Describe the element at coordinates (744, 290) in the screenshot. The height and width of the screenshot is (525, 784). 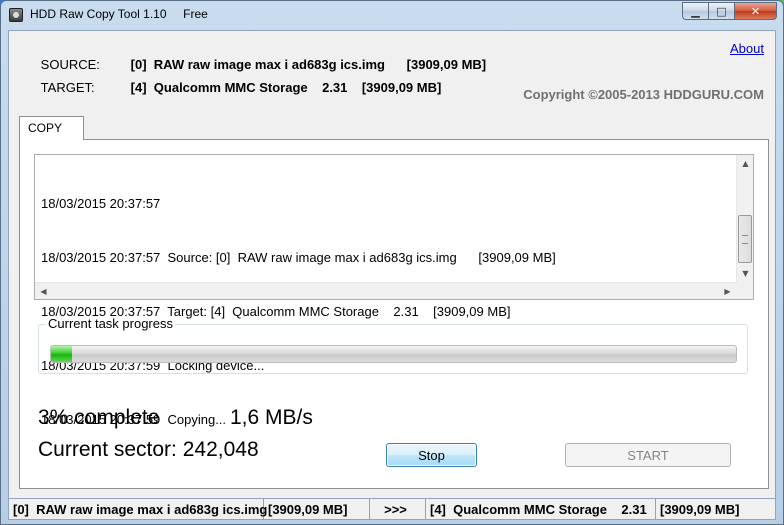
I see `scrollbar-corner` at that location.